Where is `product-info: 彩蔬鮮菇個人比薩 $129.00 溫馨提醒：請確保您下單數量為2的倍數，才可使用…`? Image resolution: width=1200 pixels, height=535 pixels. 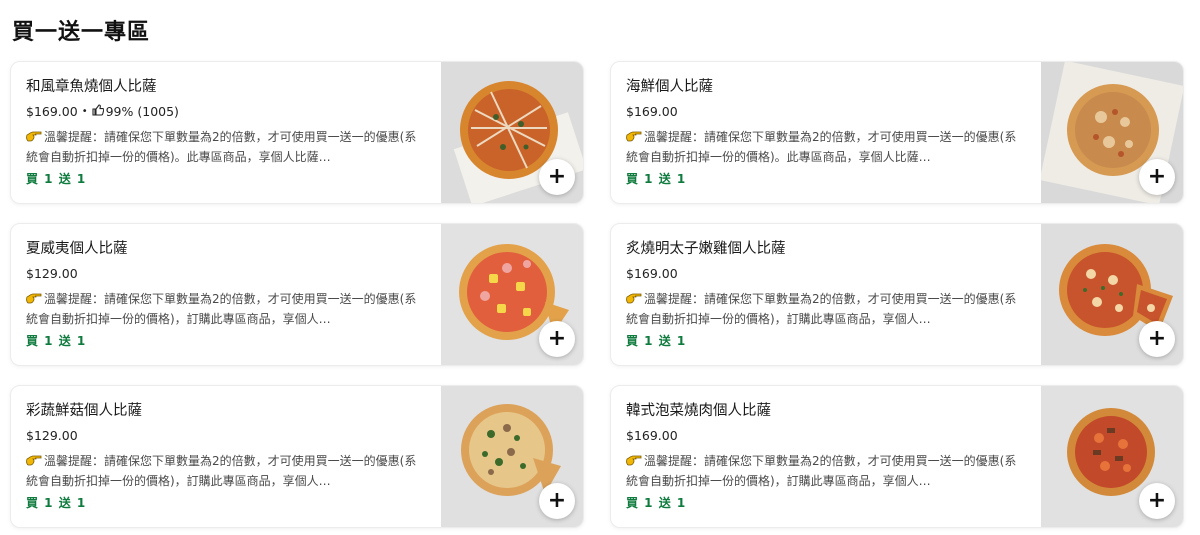
product-info: 彩蔬鮮菇個人比薩 $129.00 溫馨提醒：請確保您下單數量為2的倍數，才可使用… is located at coordinates (226, 456).